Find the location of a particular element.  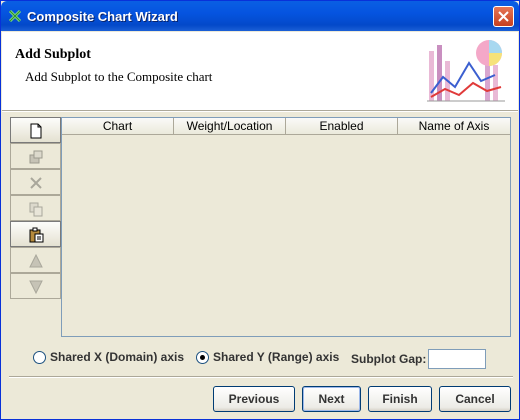

new-document-icon is located at coordinates (36, 131).